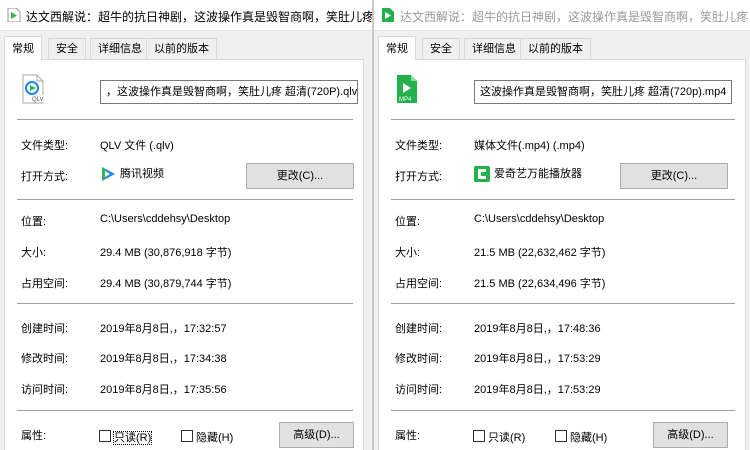 This screenshot has height=450, width=750. I want to click on open-with-value: 爱奇艺万能播放器, so click(528, 174).